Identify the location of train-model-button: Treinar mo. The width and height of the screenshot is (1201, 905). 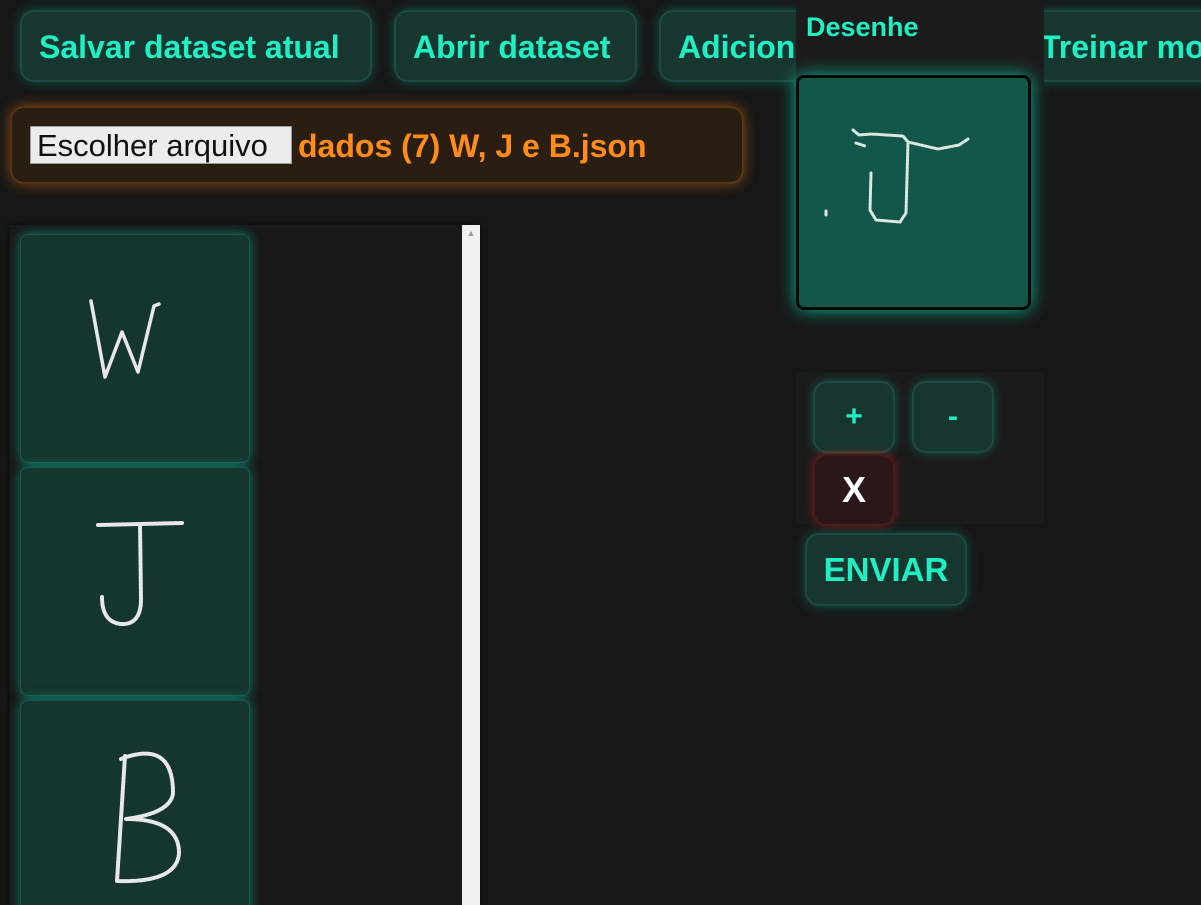
(1111, 46).